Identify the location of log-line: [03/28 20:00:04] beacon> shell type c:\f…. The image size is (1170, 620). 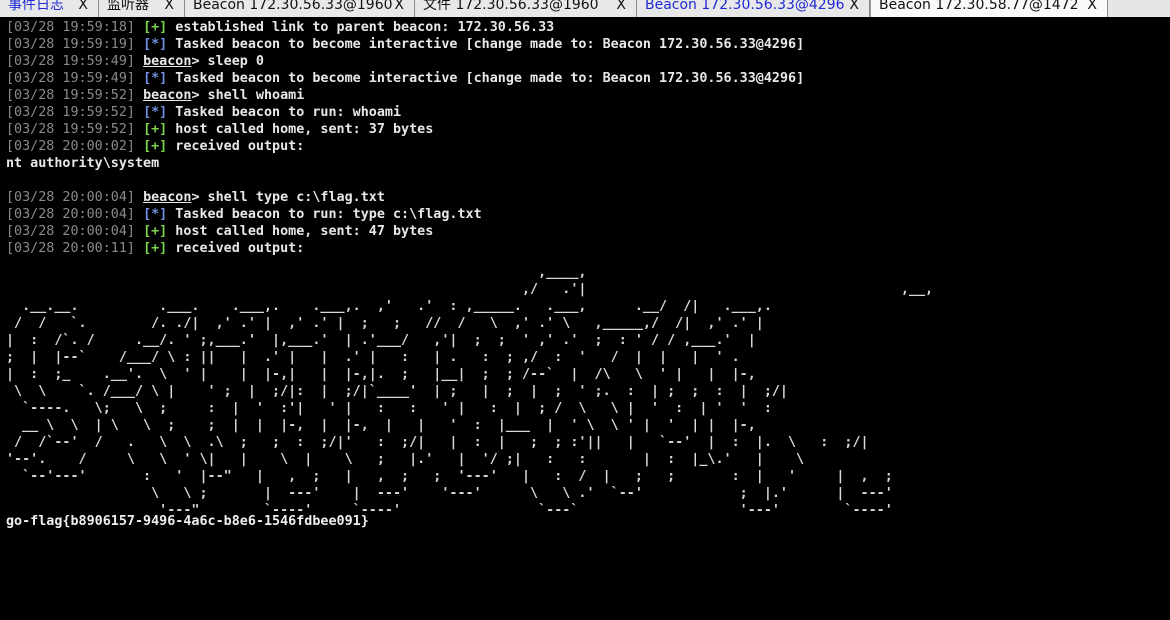
(405, 197).